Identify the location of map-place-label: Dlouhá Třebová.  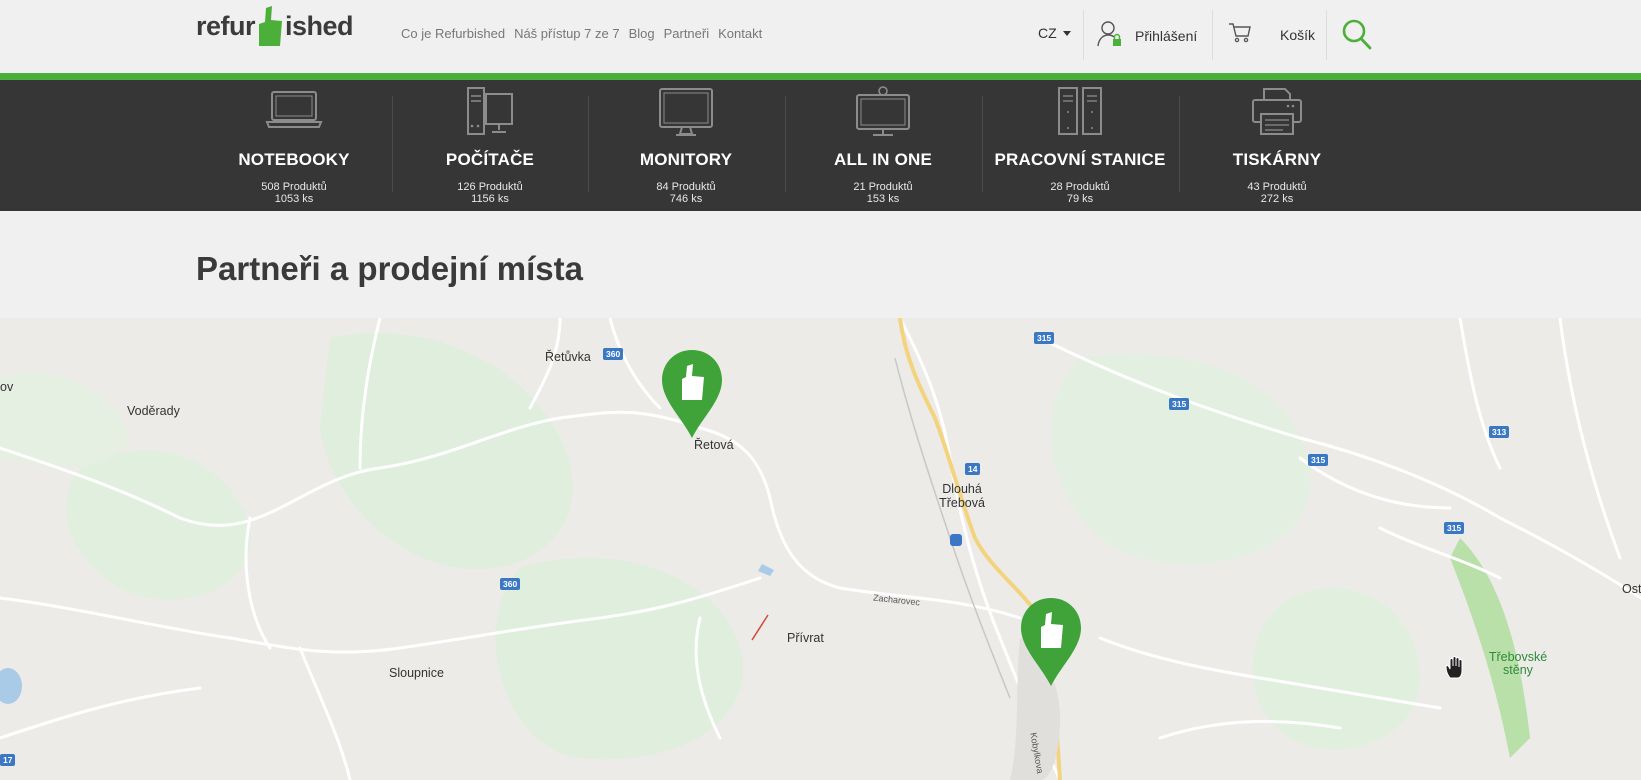
(962, 496).